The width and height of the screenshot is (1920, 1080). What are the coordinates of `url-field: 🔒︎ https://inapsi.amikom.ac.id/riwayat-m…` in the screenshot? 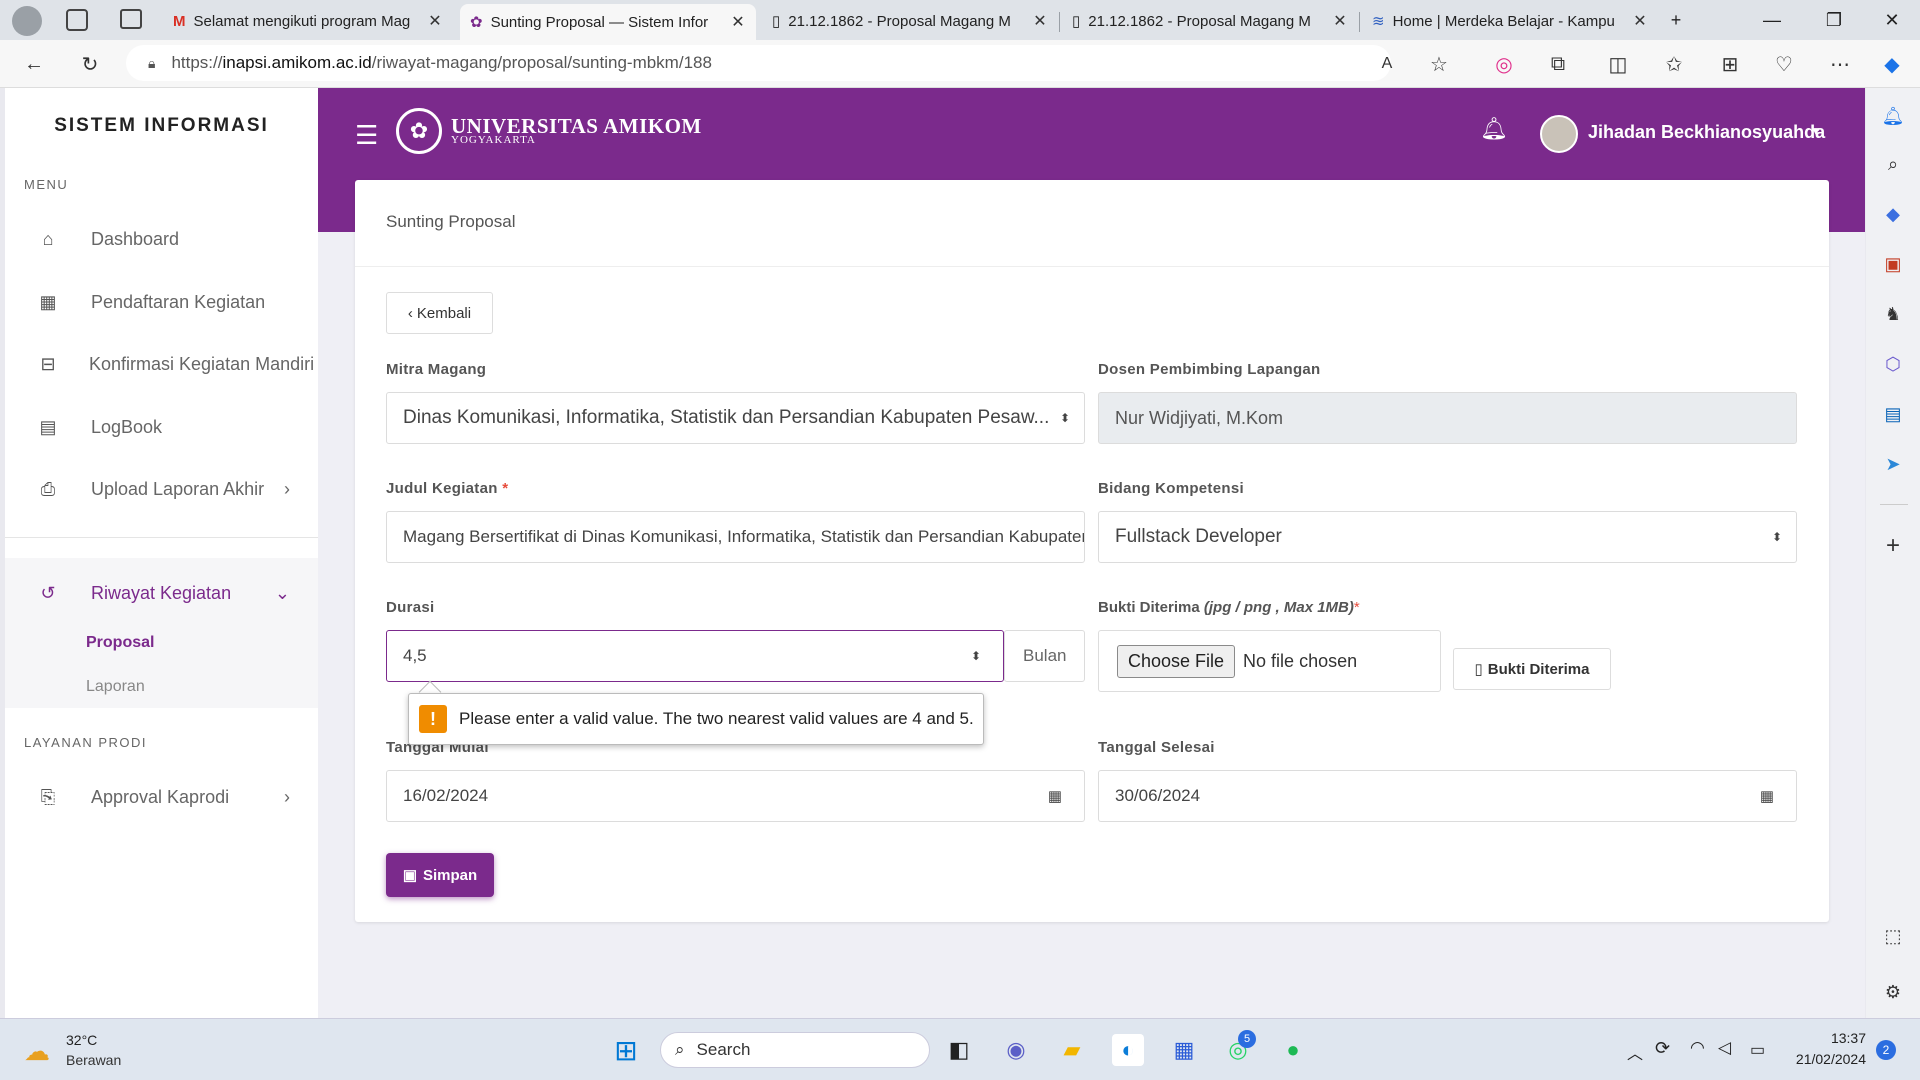 It's located at (758, 63).